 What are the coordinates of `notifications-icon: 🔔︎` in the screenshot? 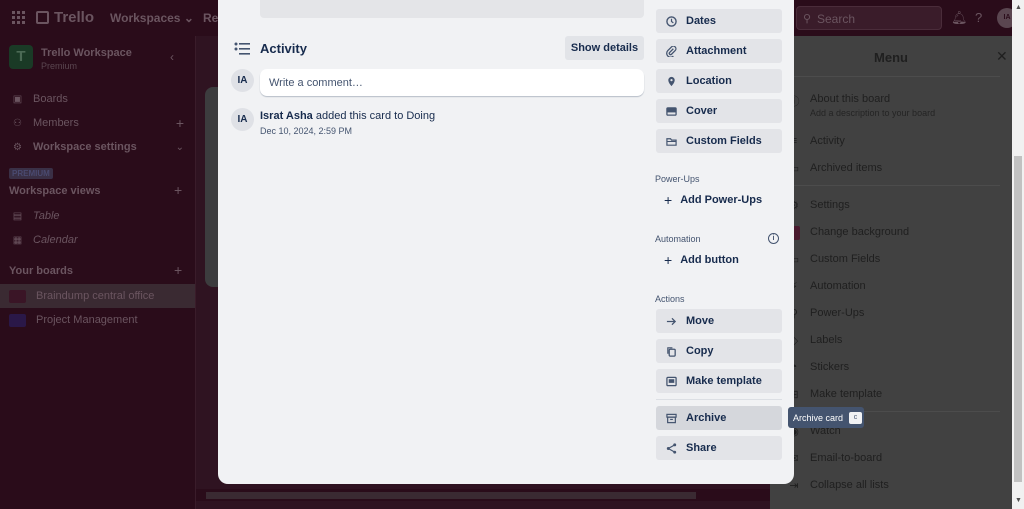 It's located at (959, 18).